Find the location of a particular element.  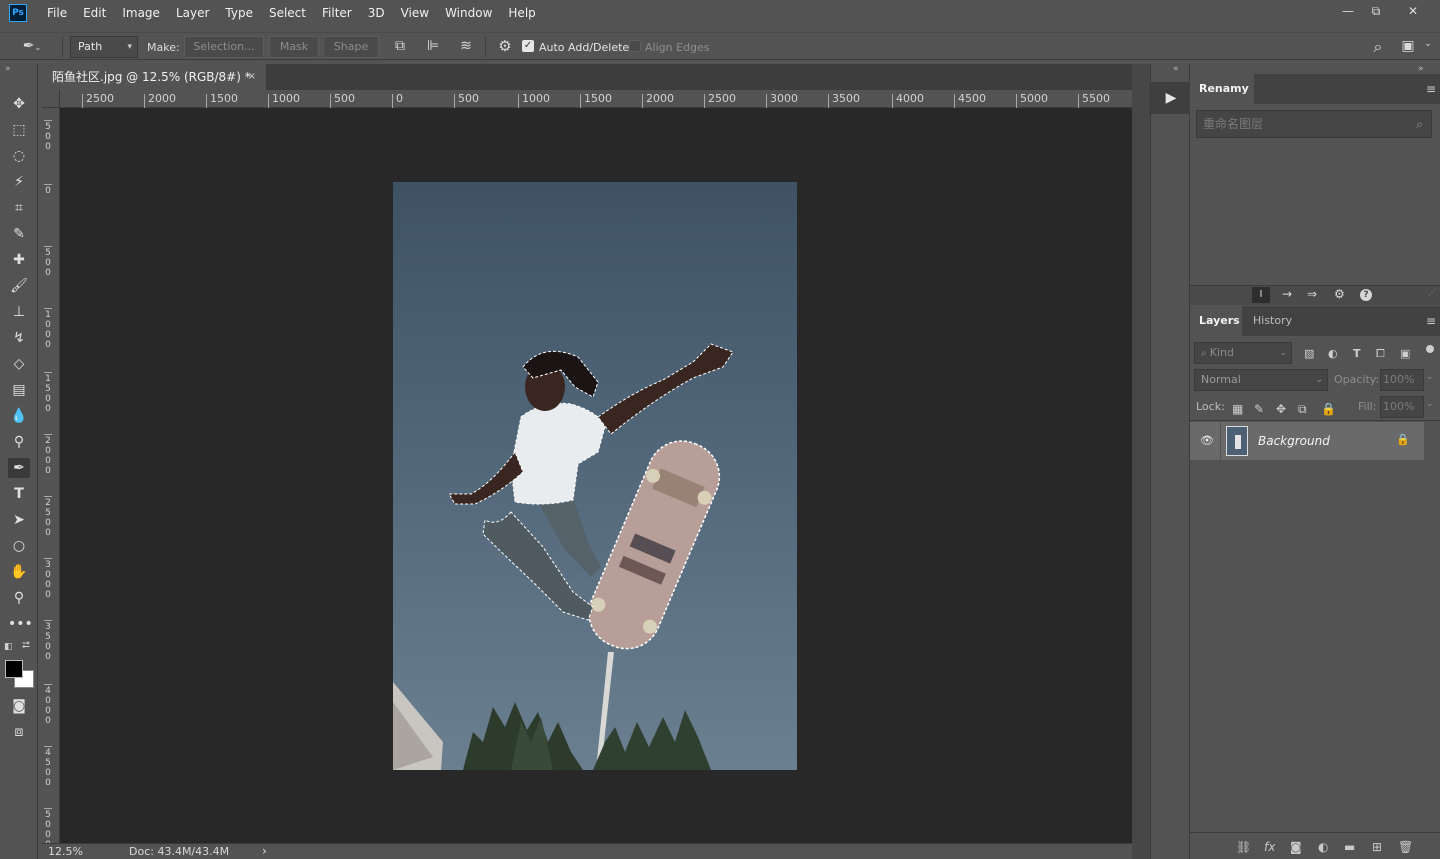

blend-mode-dropdown: Normal ⌄ is located at coordinates (1261, 380).